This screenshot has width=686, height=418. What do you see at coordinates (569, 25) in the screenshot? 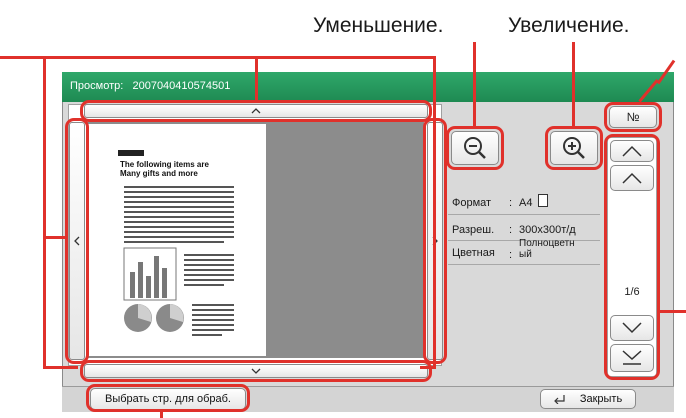
I see `zoom-in-callout-label: Увеличение.` at bounding box center [569, 25].